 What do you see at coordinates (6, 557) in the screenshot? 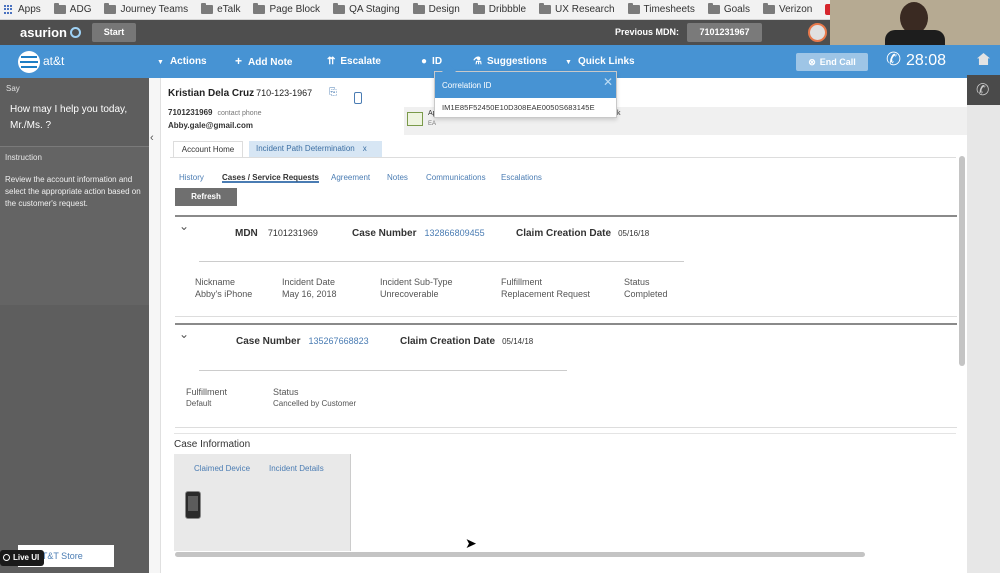
I see `live-dot-icon` at bounding box center [6, 557].